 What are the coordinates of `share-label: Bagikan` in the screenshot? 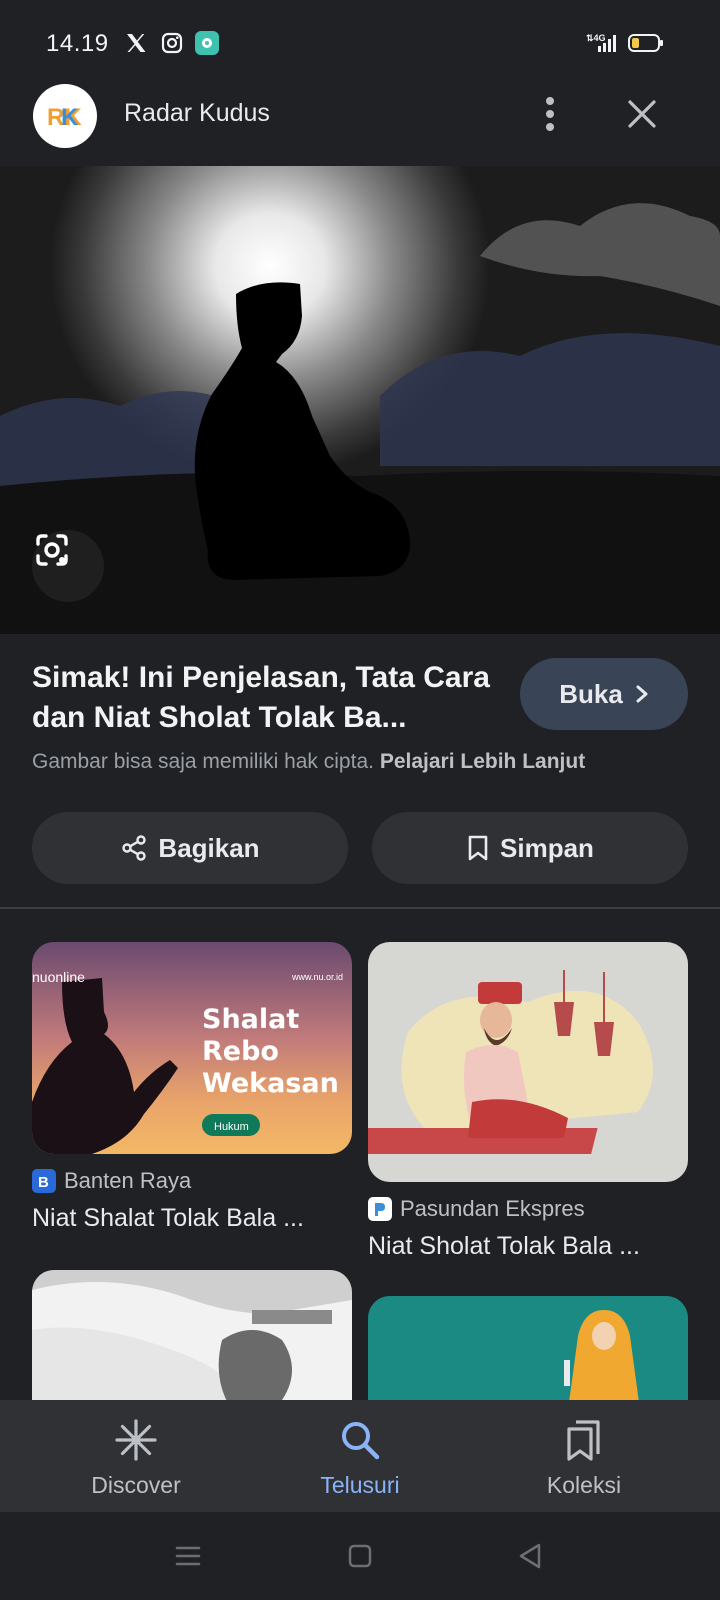 It's located at (209, 847).